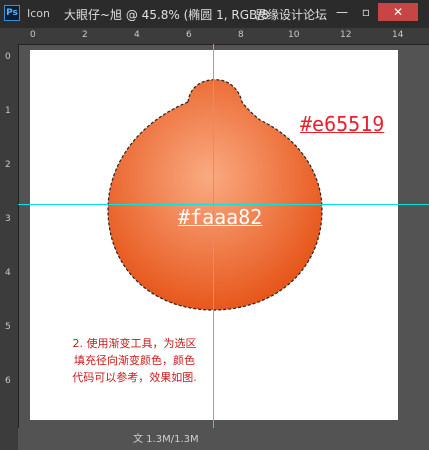 This screenshot has height=450, width=429. I want to click on ruler-tick-label: 10, so click(294, 35).